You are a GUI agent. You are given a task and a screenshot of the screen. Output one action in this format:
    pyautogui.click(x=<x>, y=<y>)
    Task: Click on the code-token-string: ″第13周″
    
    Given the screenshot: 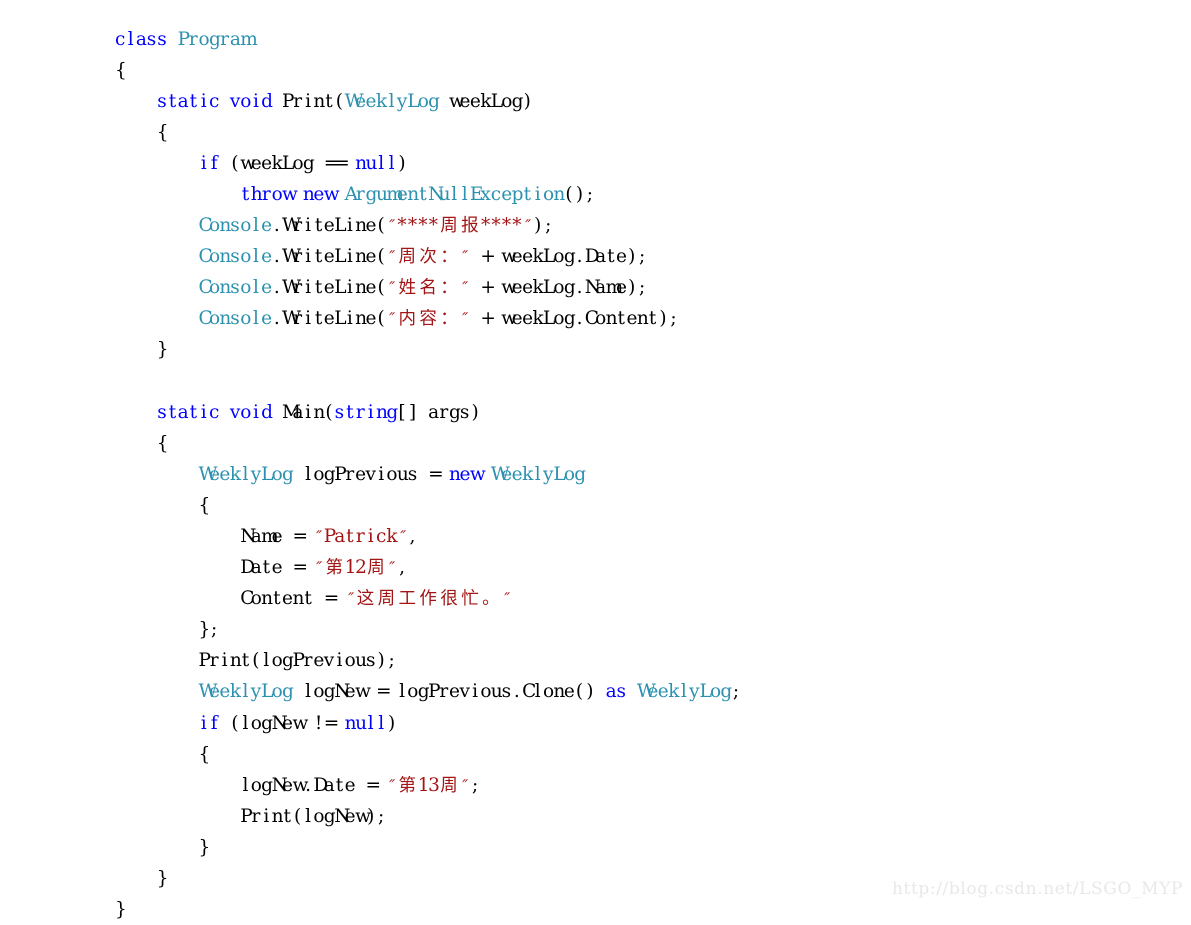 What is the action you would take?
    pyautogui.click(x=428, y=785)
    